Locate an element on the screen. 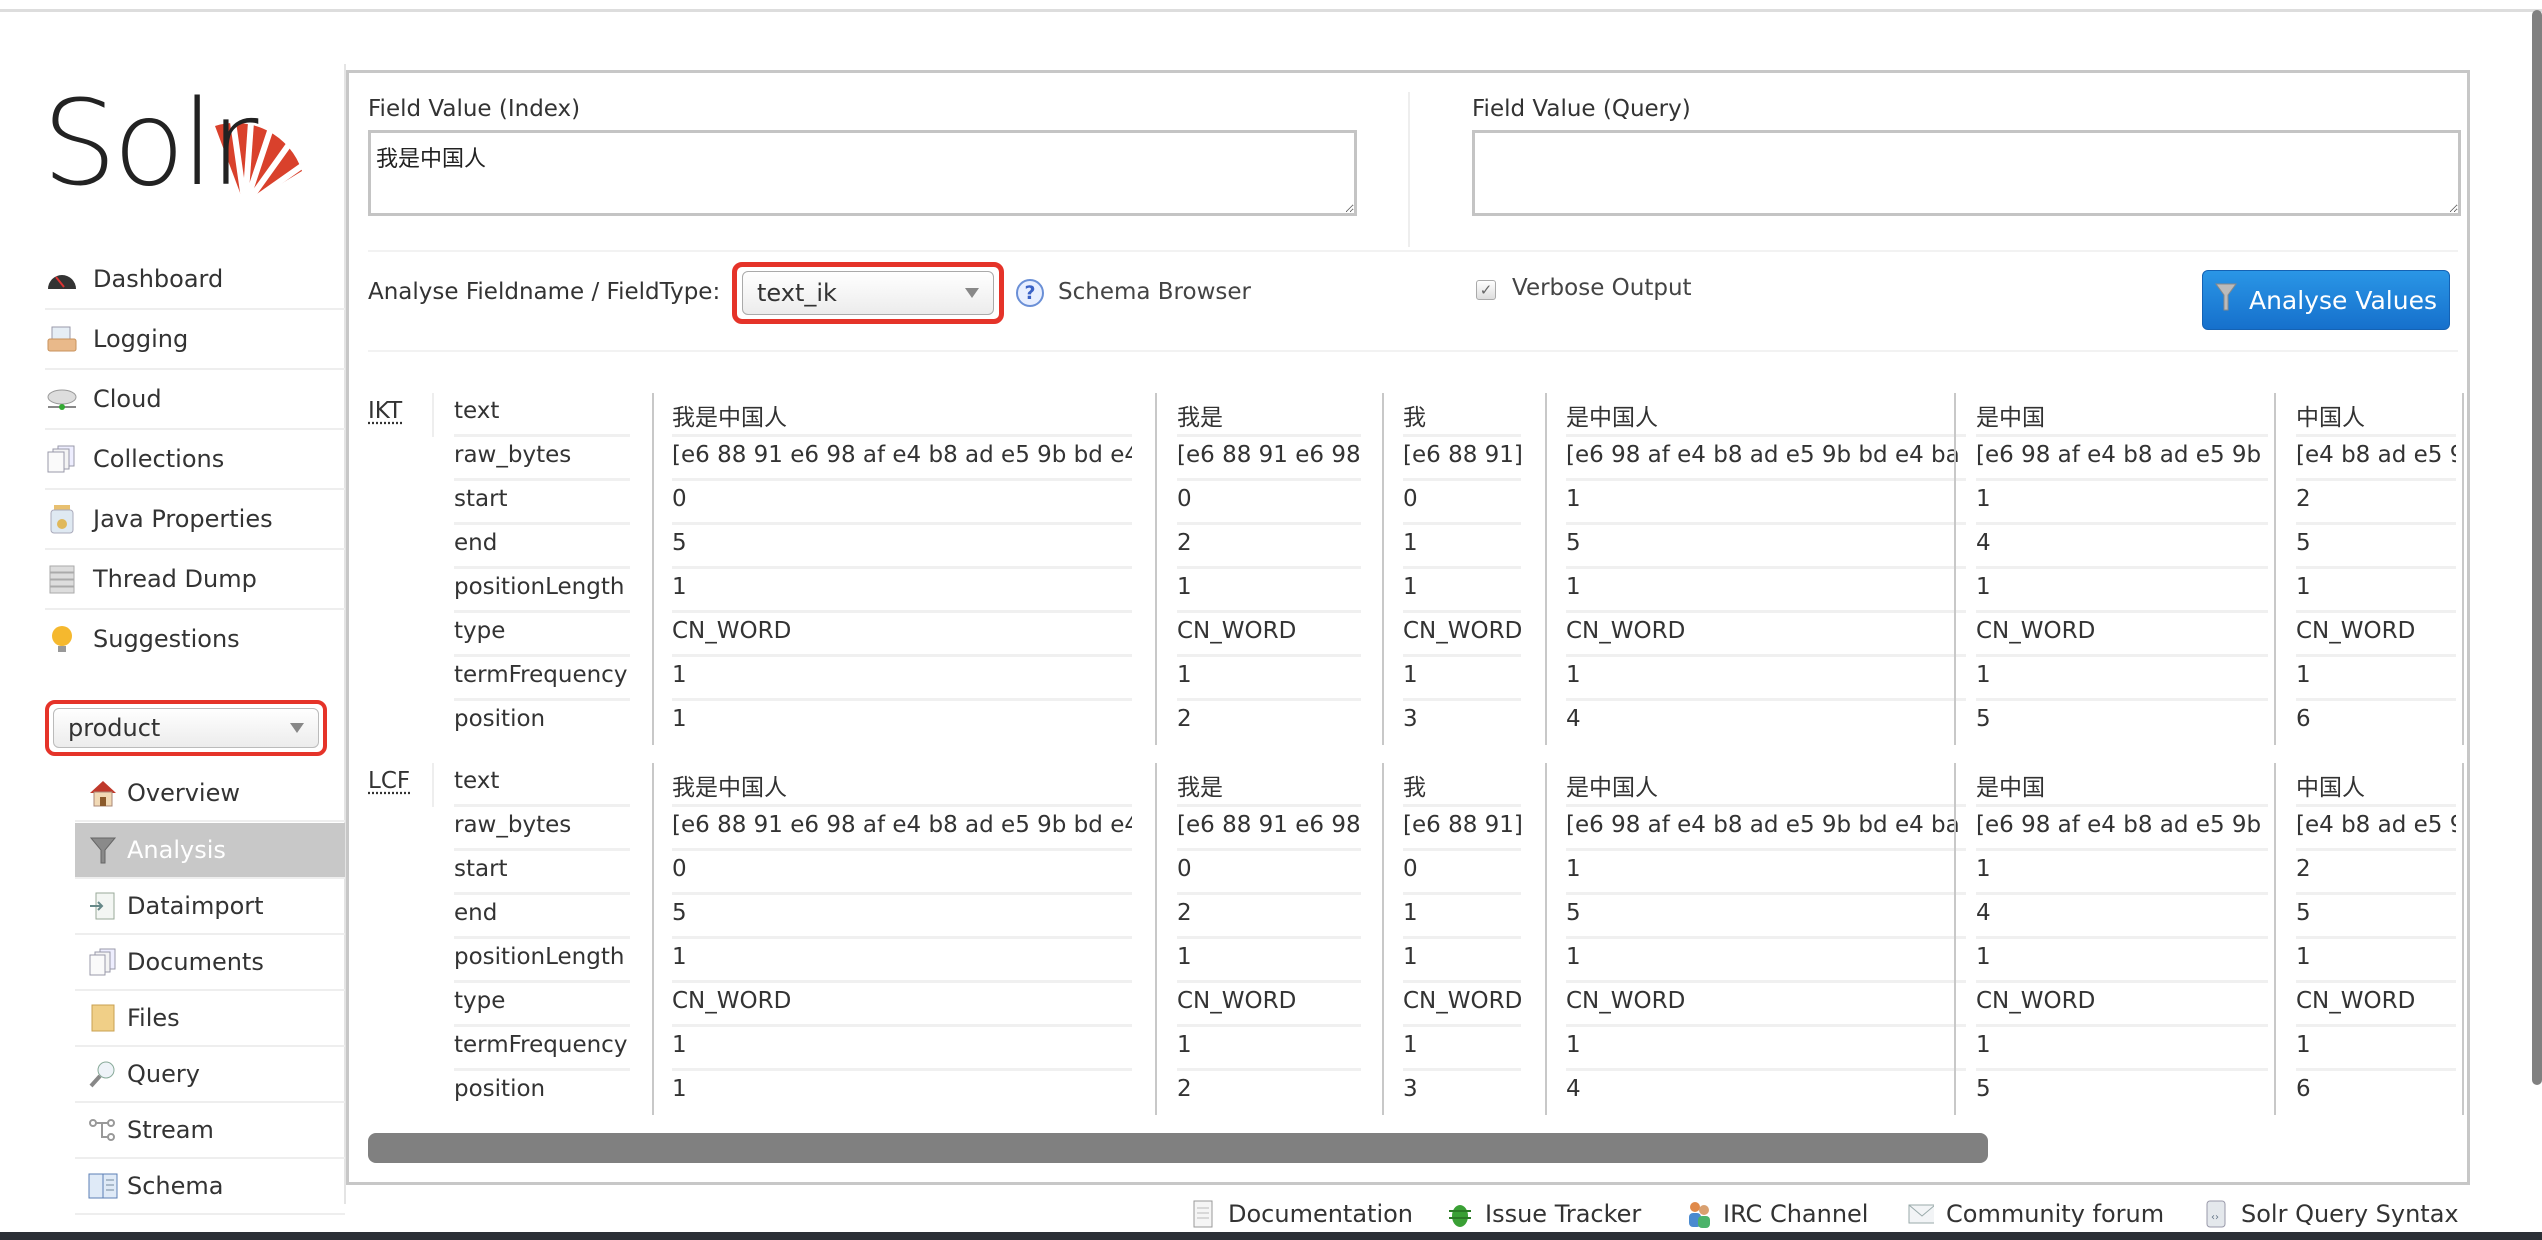 The height and width of the screenshot is (1240, 2542). schema-browser-link: Schema Browser is located at coordinates (1154, 292).